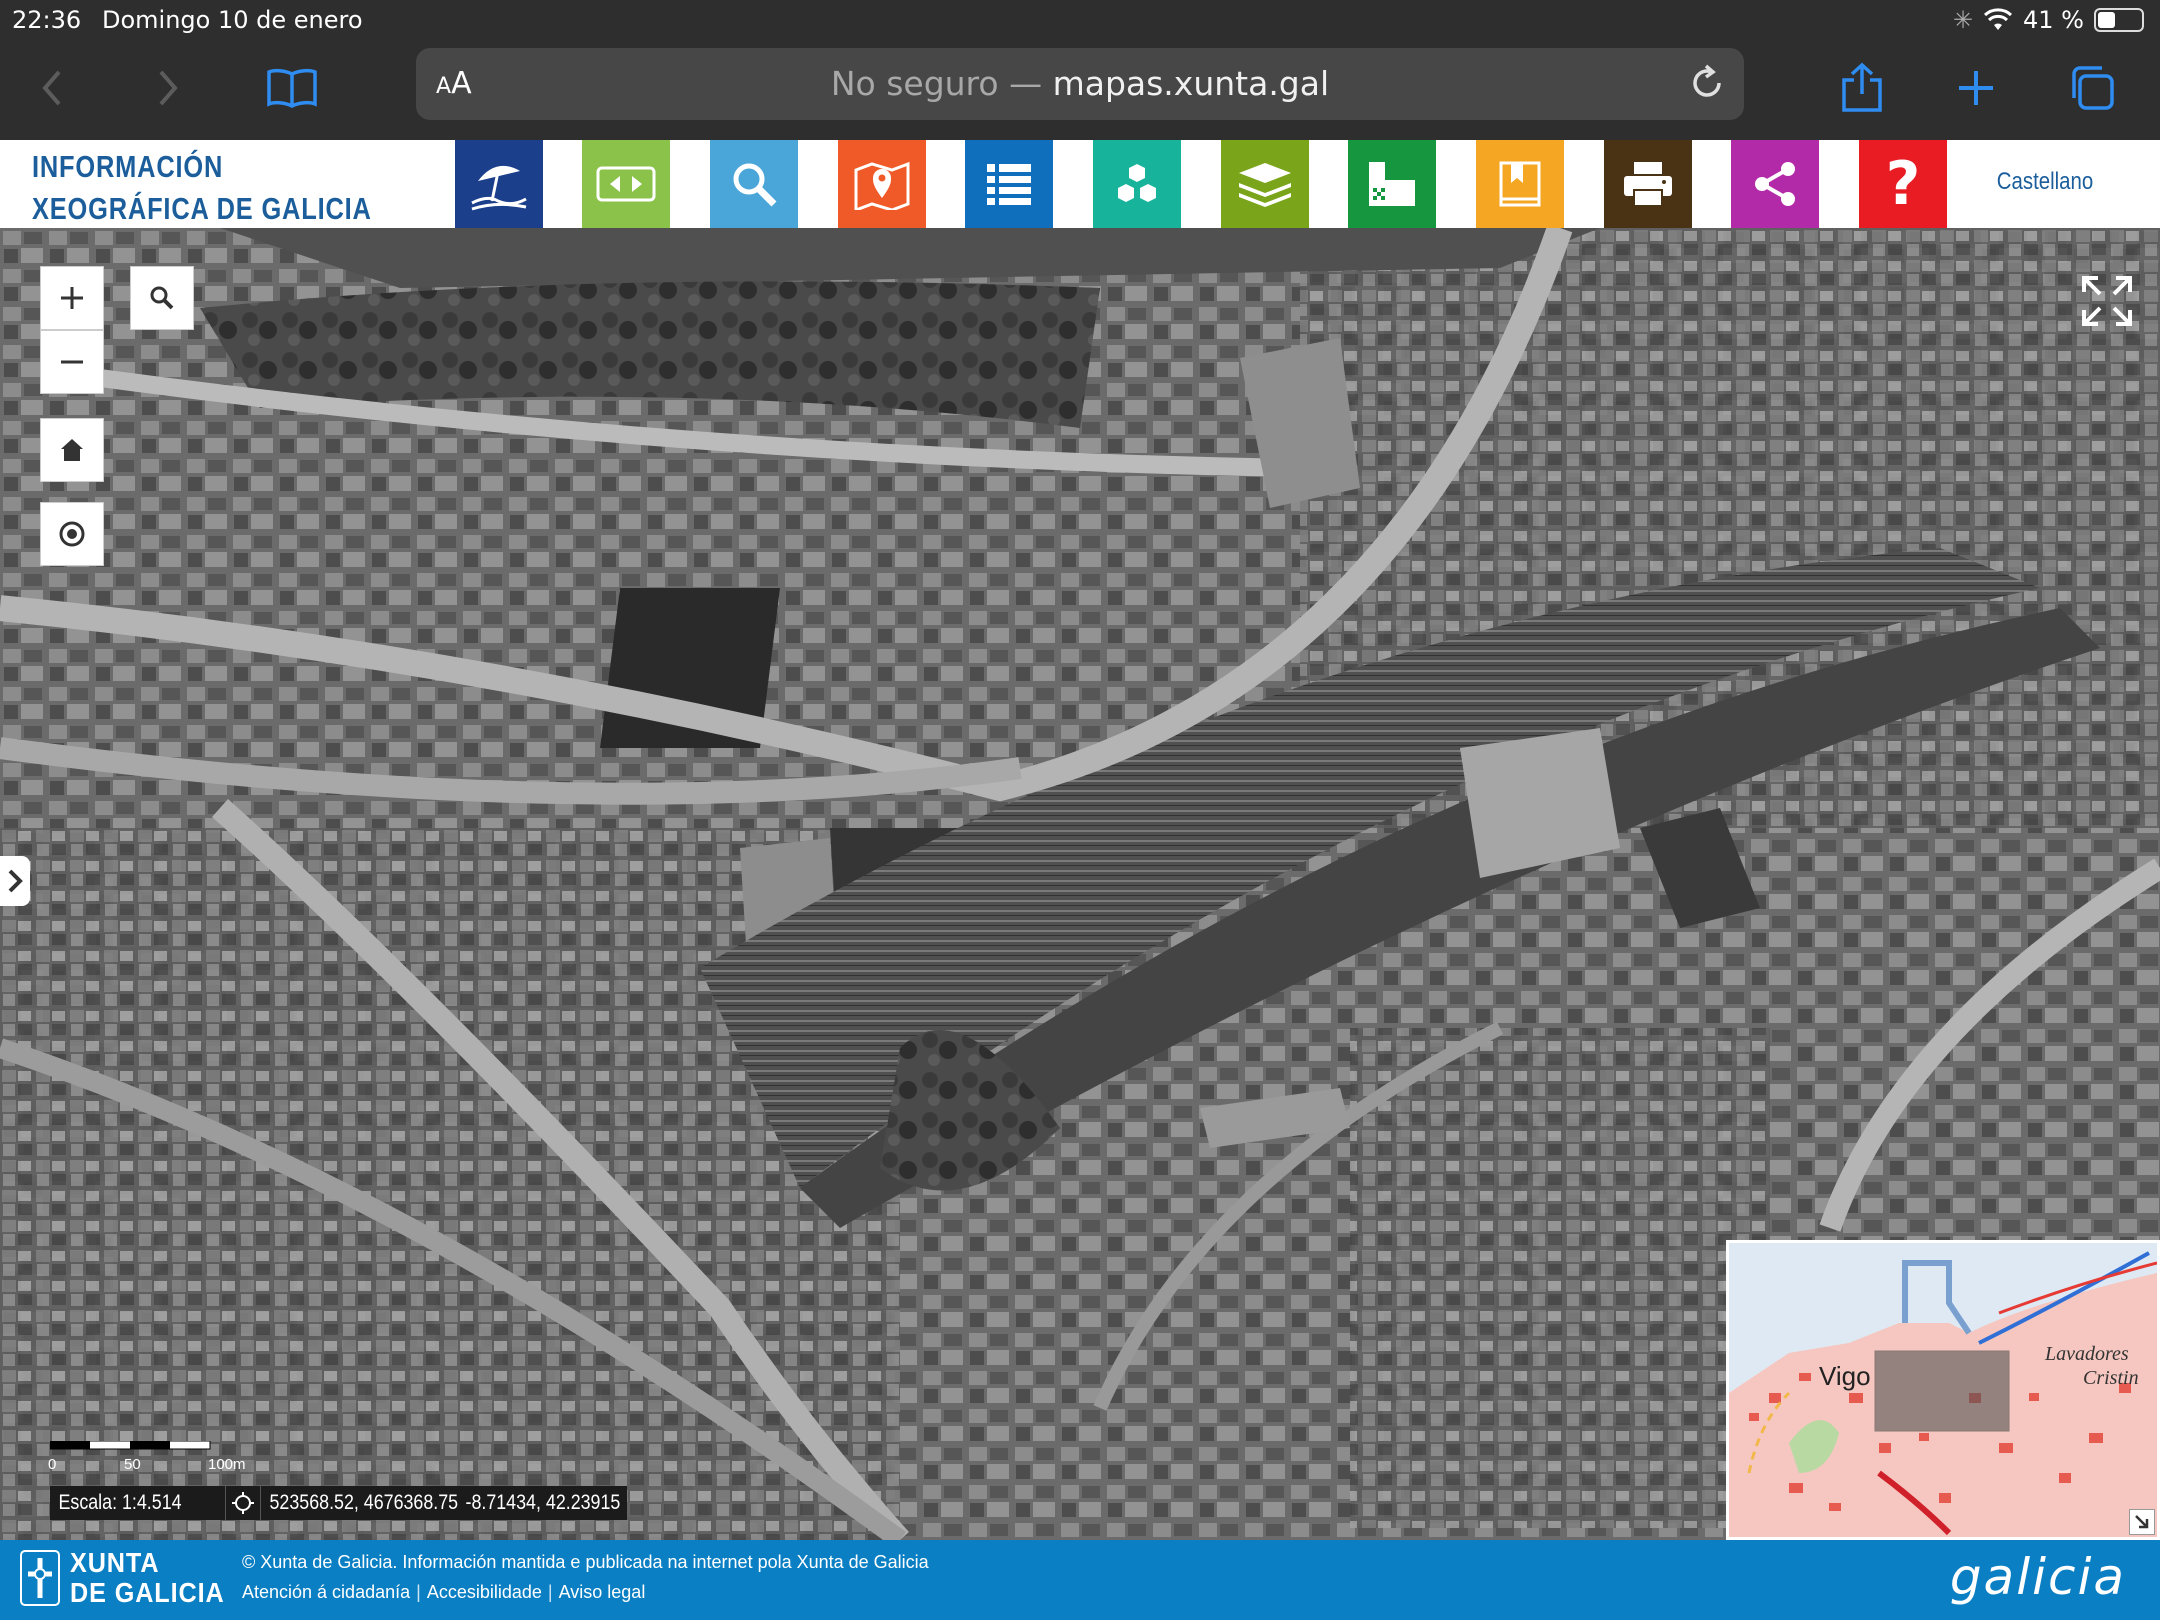  What do you see at coordinates (1707, 80) in the screenshot?
I see `reload-icon` at bounding box center [1707, 80].